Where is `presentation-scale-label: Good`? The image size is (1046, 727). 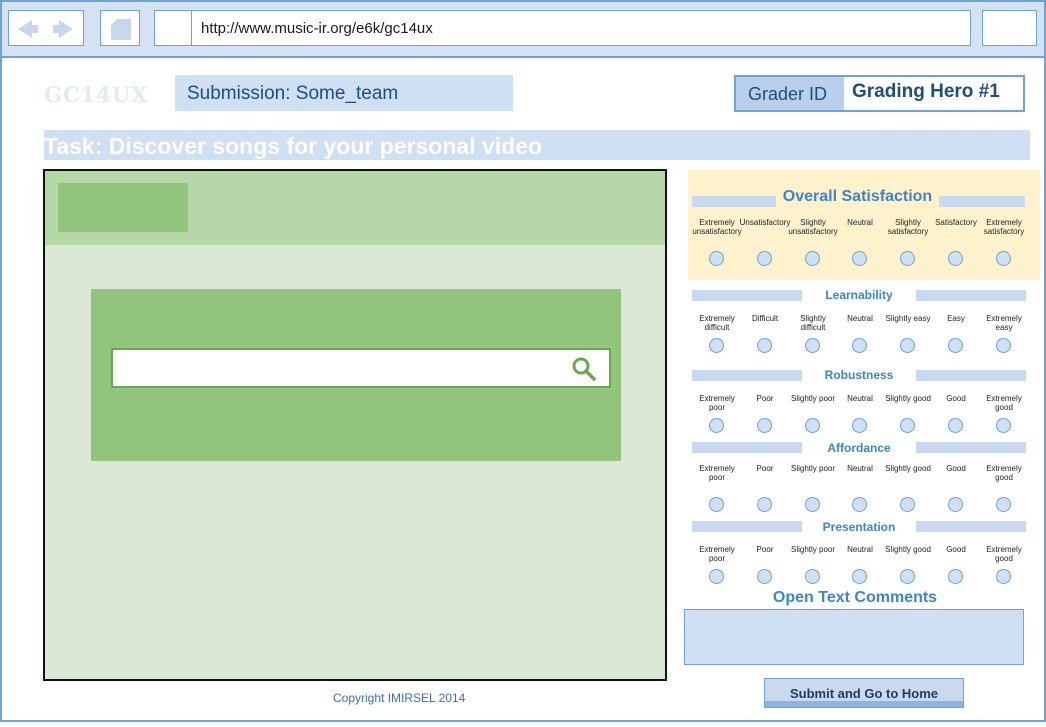 presentation-scale-label: Good is located at coordinates (956, 549).